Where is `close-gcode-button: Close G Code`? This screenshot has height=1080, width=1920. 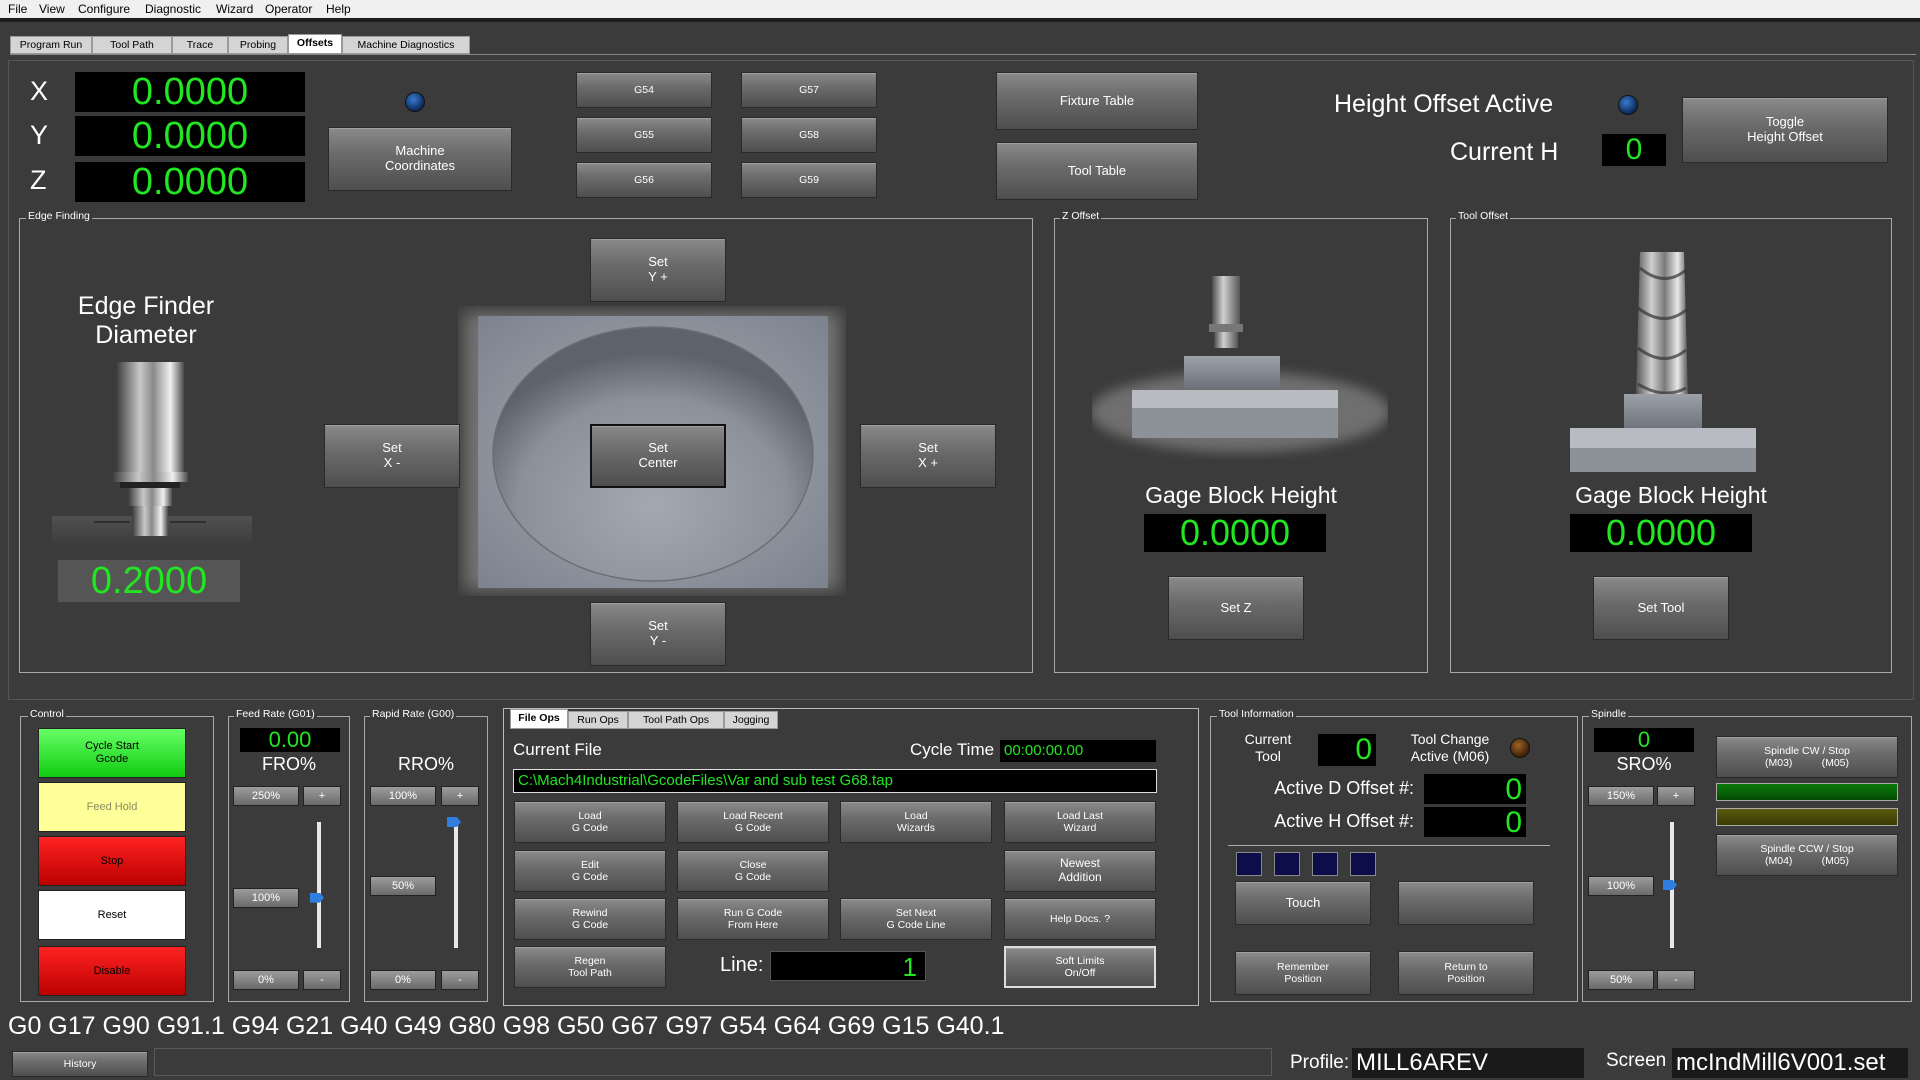 close-gcode-button: Close G Code is located at coordinates (753, 871).